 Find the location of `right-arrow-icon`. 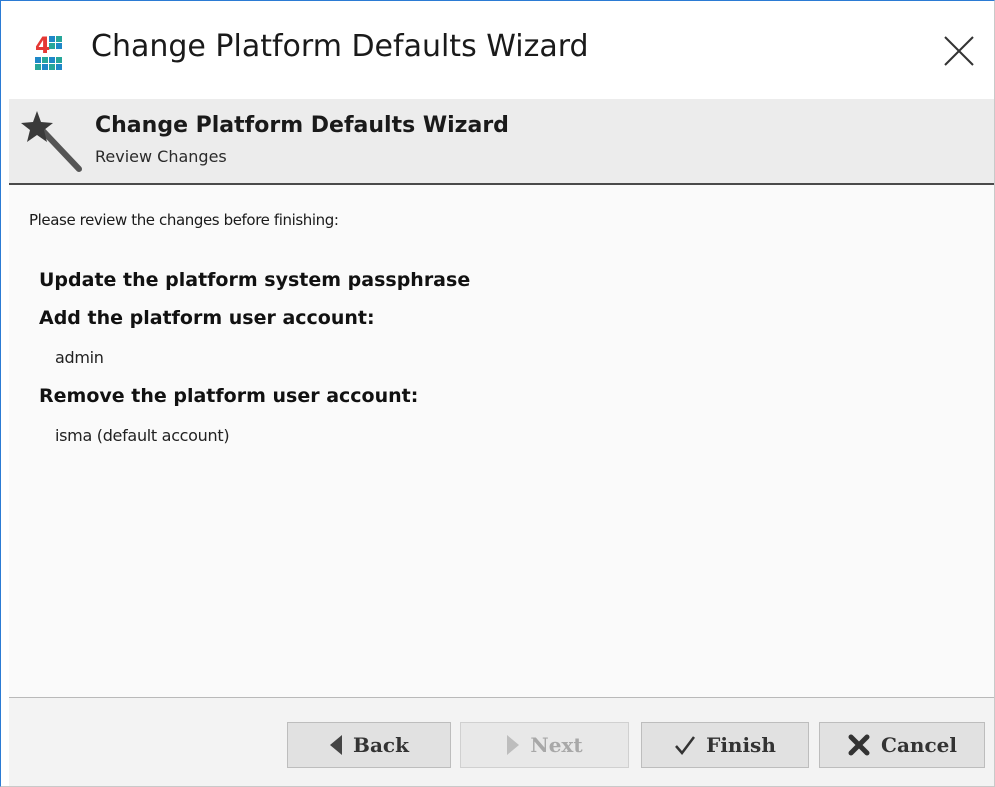

right-arrow-icon is located at coordinates (513, 745).